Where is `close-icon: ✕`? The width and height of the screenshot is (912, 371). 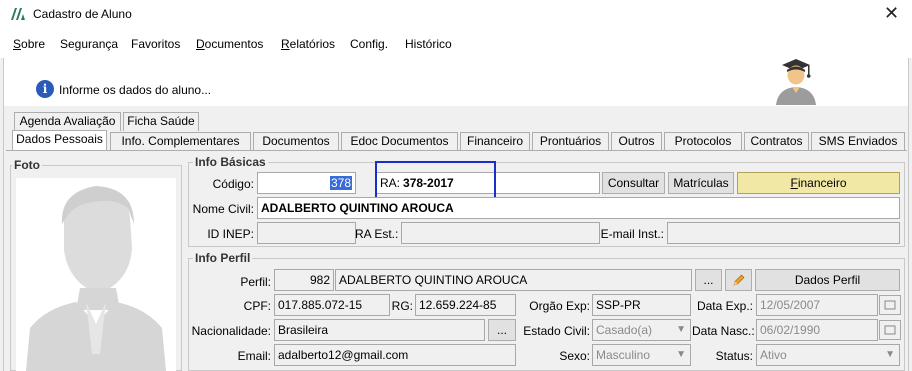
close-icon: ✕ is located at coordinates (891, 13).